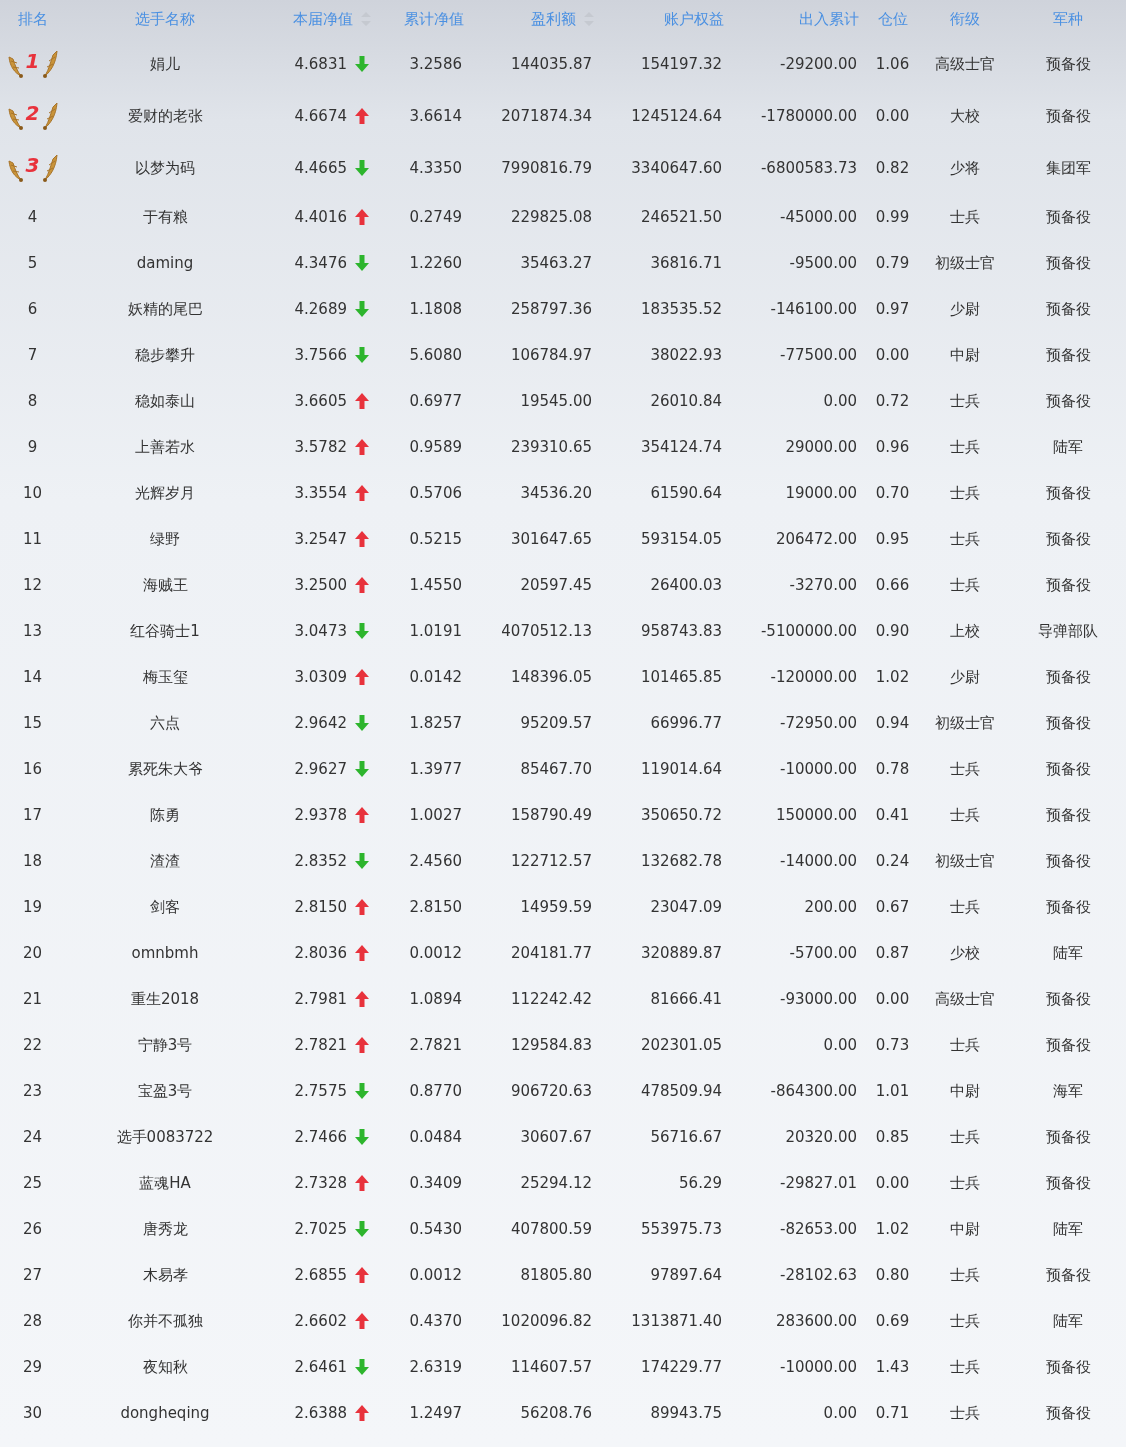  What do you see at coordinates (165, 1045) in the screenshot?
I see `player-name: 宁静3号` at bounding box center [165, 1045].